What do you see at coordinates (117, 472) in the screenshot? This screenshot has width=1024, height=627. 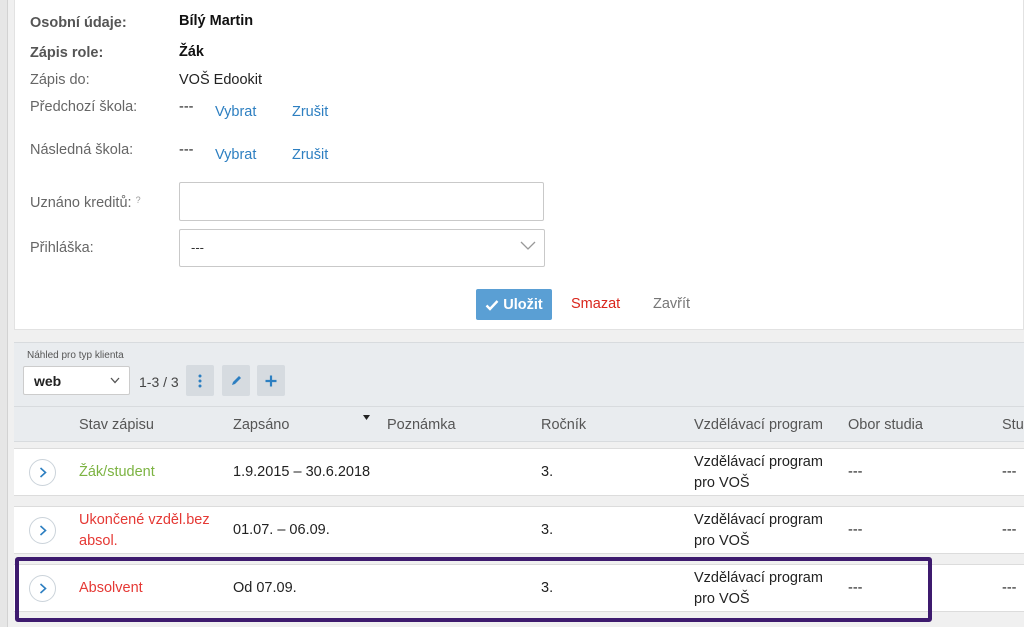 I see `status-cell: Žák/student` at bounding box center [117, 472].